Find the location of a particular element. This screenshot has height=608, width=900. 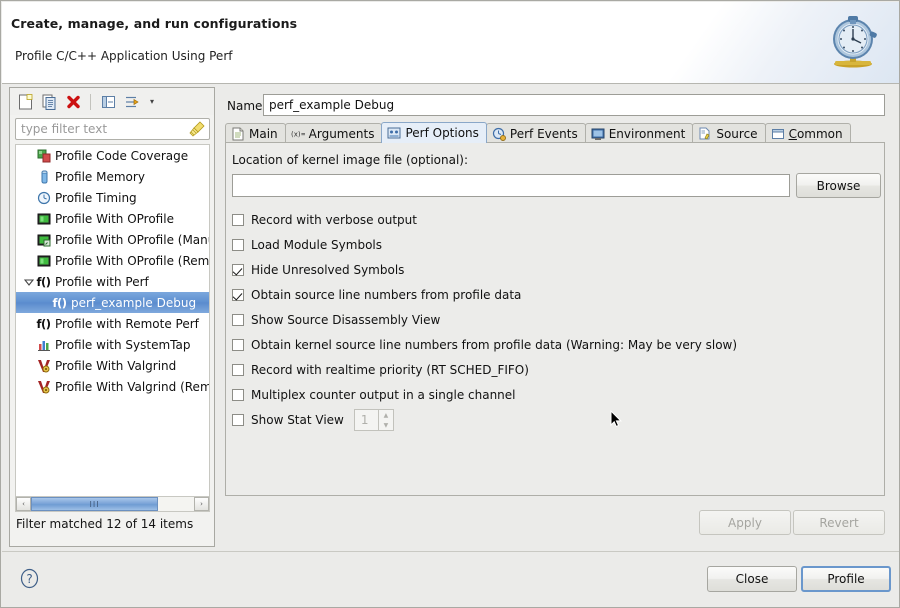

apply-button: Apply is located at coordinates (745, 522).